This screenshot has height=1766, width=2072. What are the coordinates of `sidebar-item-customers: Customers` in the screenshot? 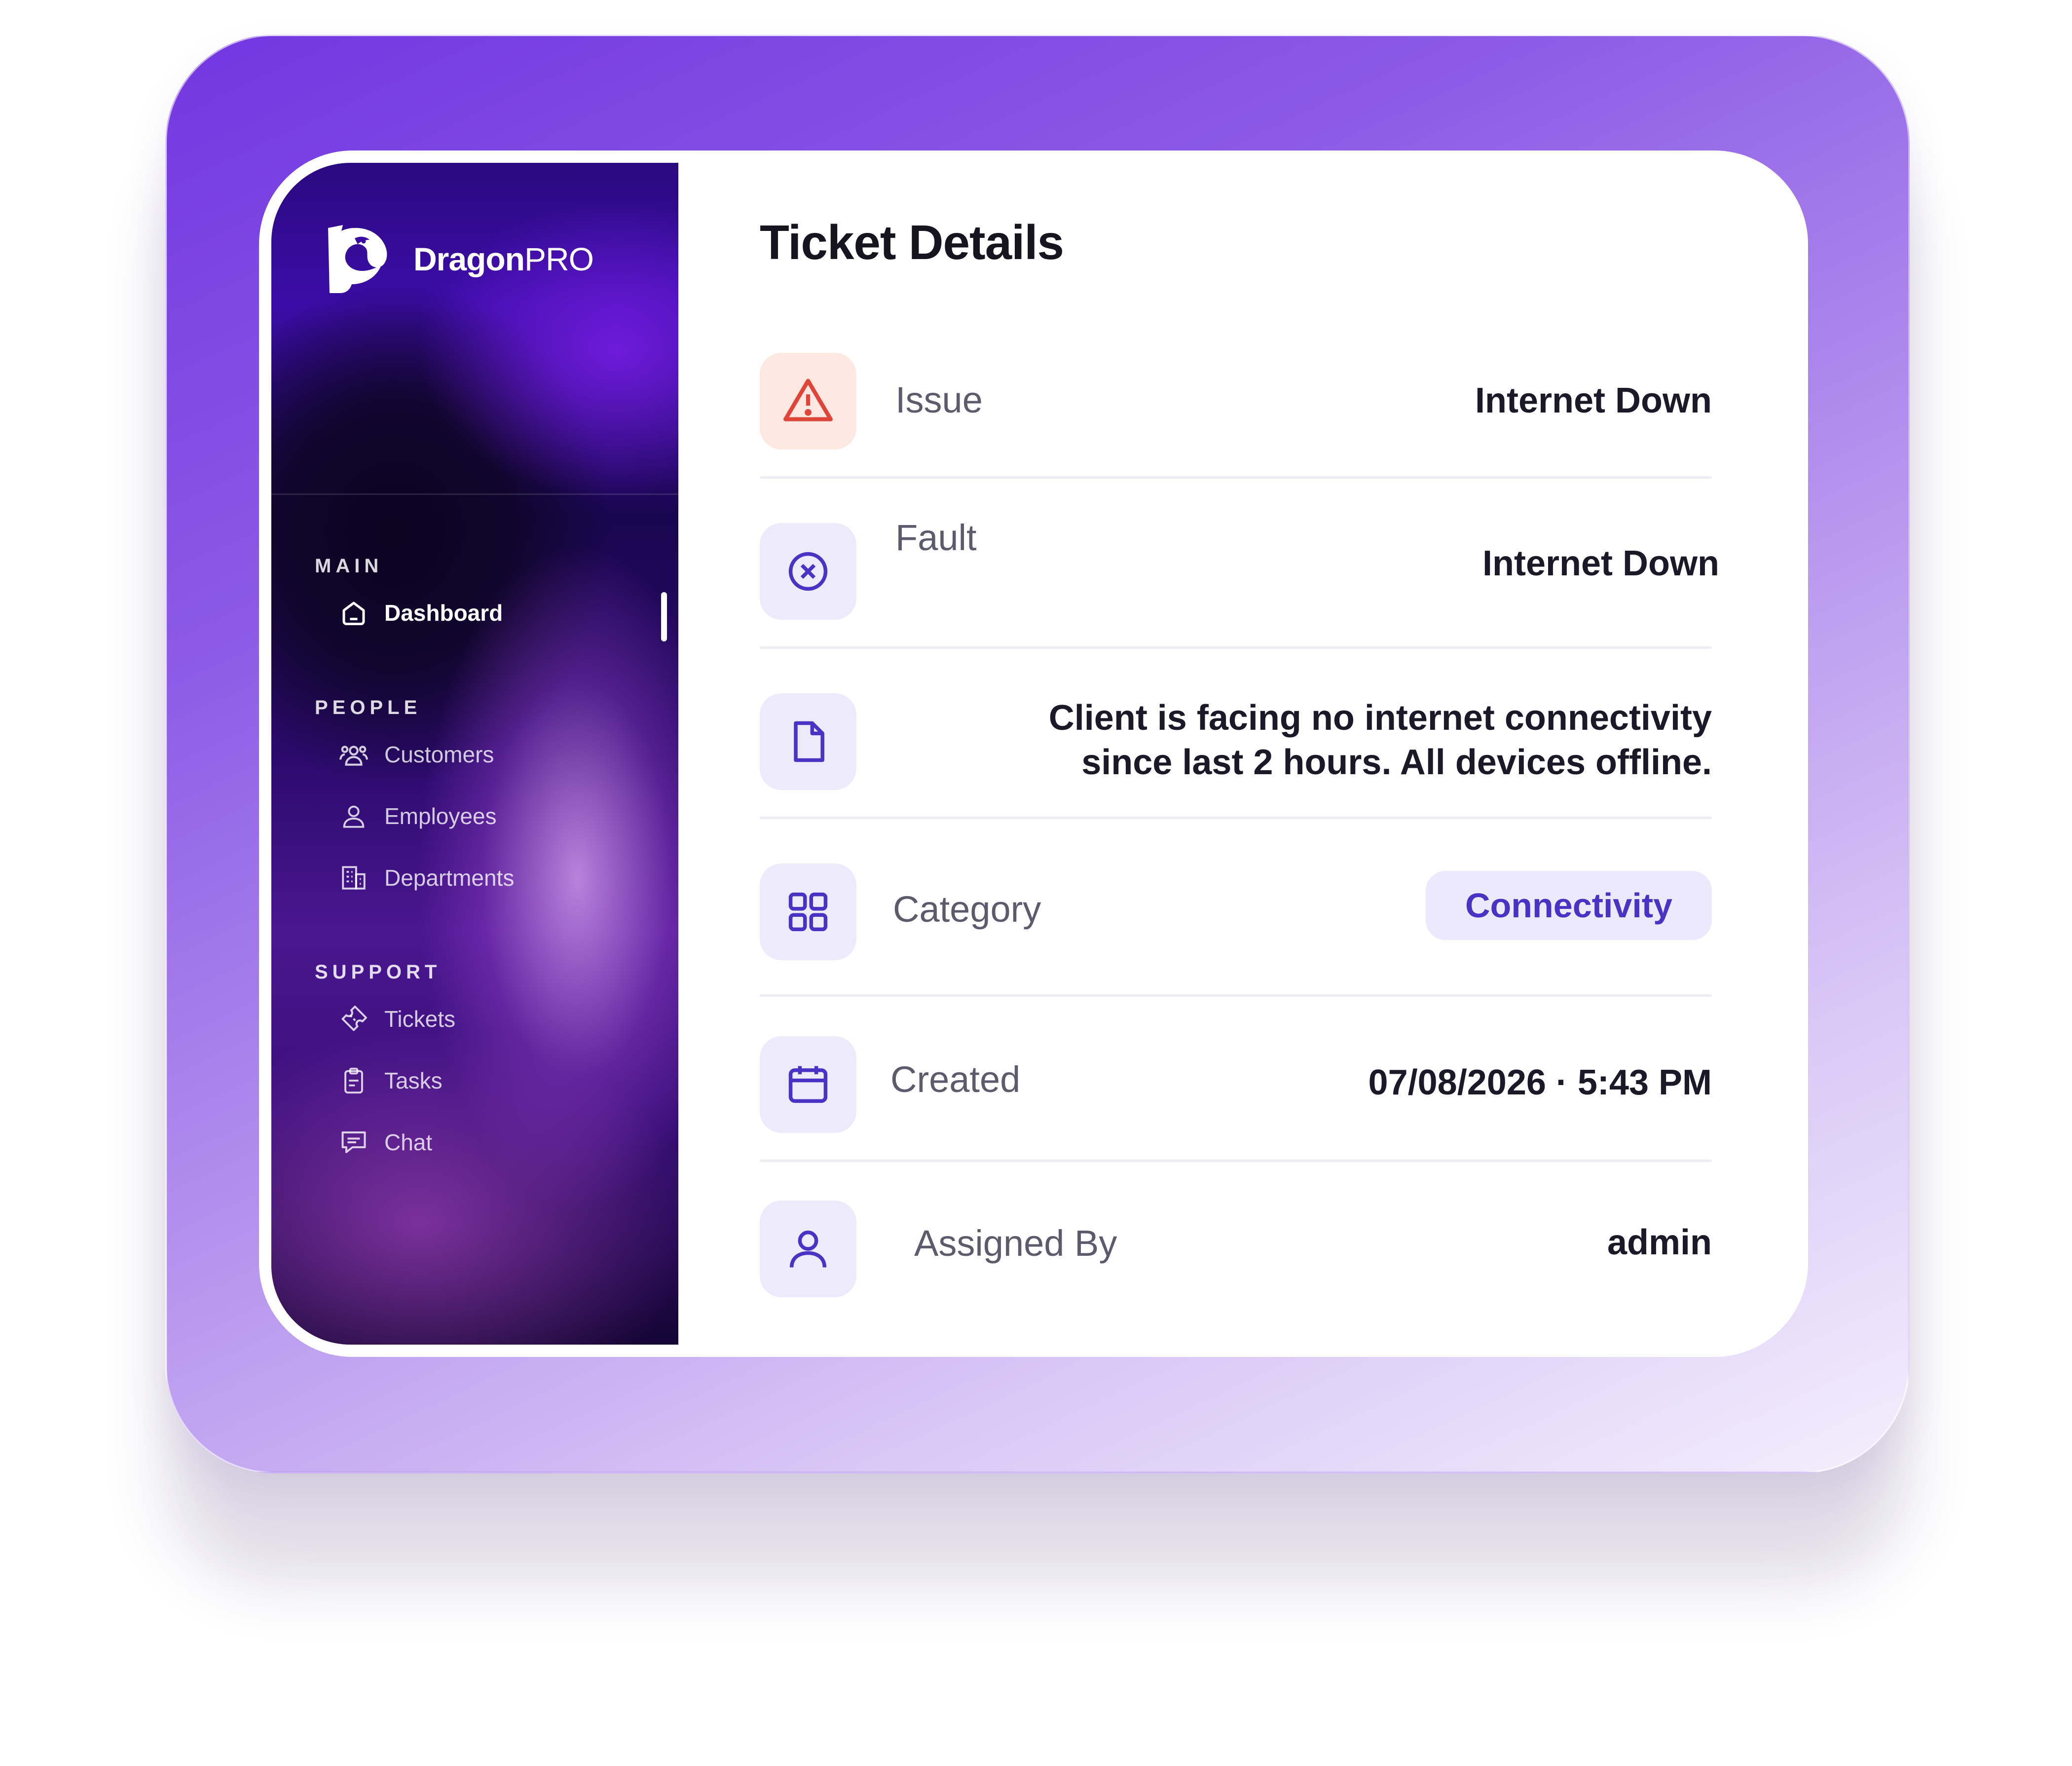 It's located at (416, 755).